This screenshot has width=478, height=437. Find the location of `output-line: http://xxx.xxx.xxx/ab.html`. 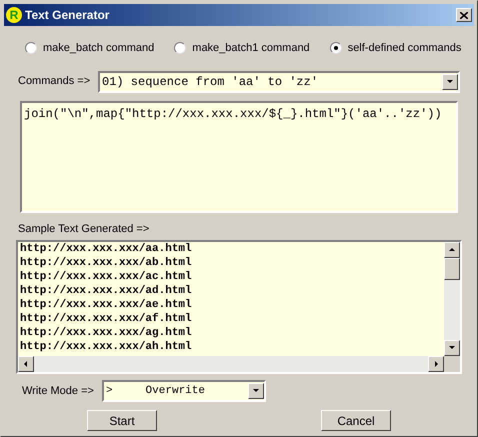

output-line: http://xxx.xxx.xxx/ab.html is located at coordinates (106, 263).